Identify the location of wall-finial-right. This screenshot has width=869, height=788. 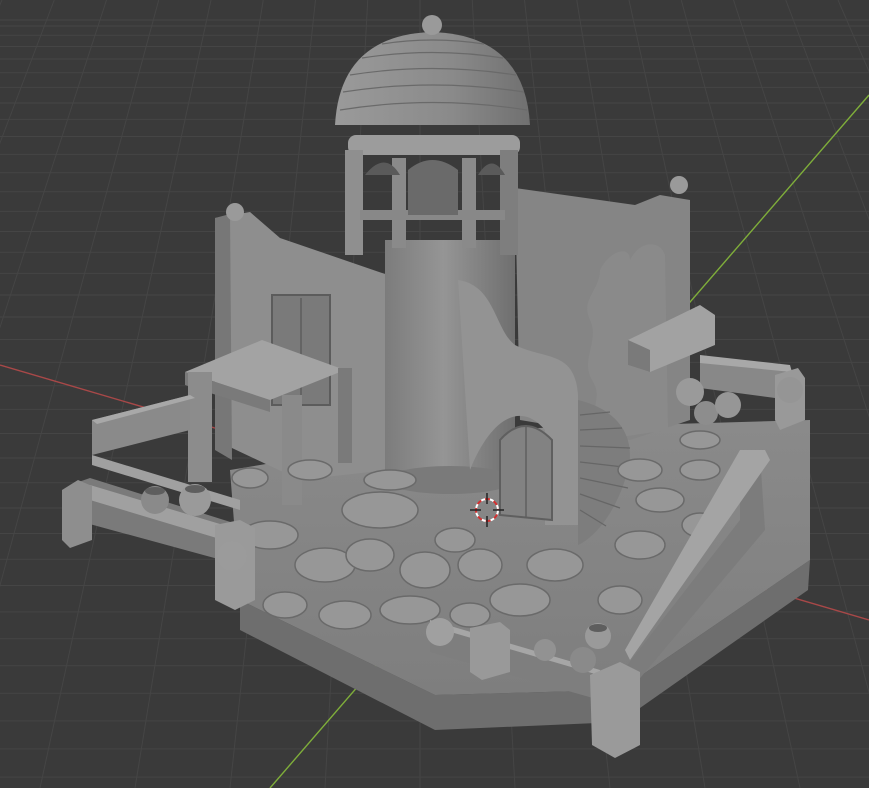
(679, 185).